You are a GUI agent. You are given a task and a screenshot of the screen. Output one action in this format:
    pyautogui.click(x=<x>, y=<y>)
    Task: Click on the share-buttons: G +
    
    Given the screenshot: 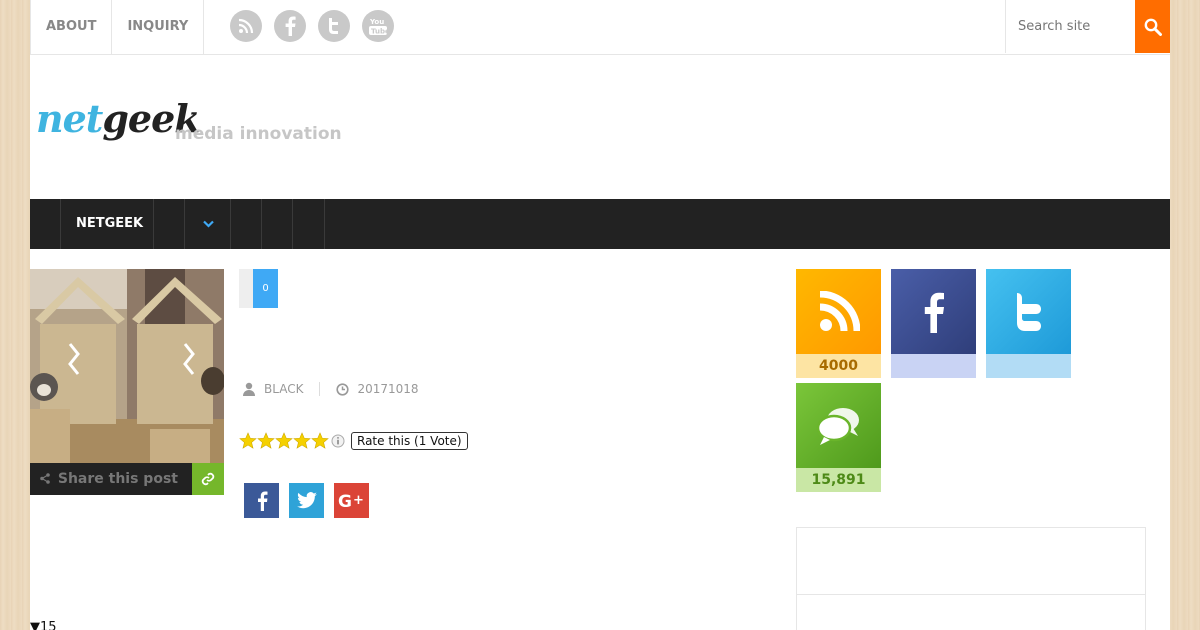 What is the action you would take?
    pyautogui.click(x=306, y=500)
    